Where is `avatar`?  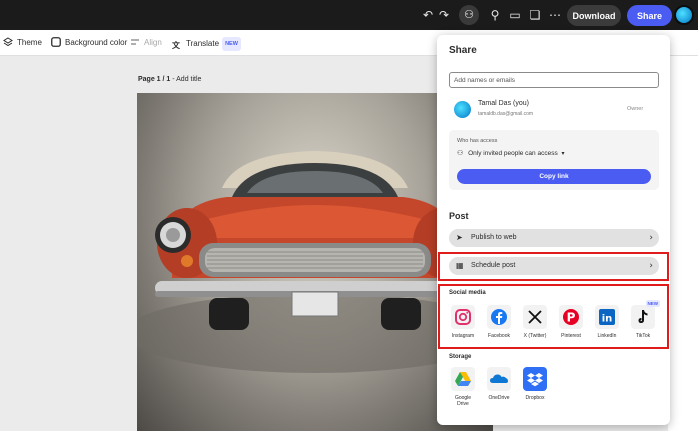
avatar is located at coordinates (684, 15).